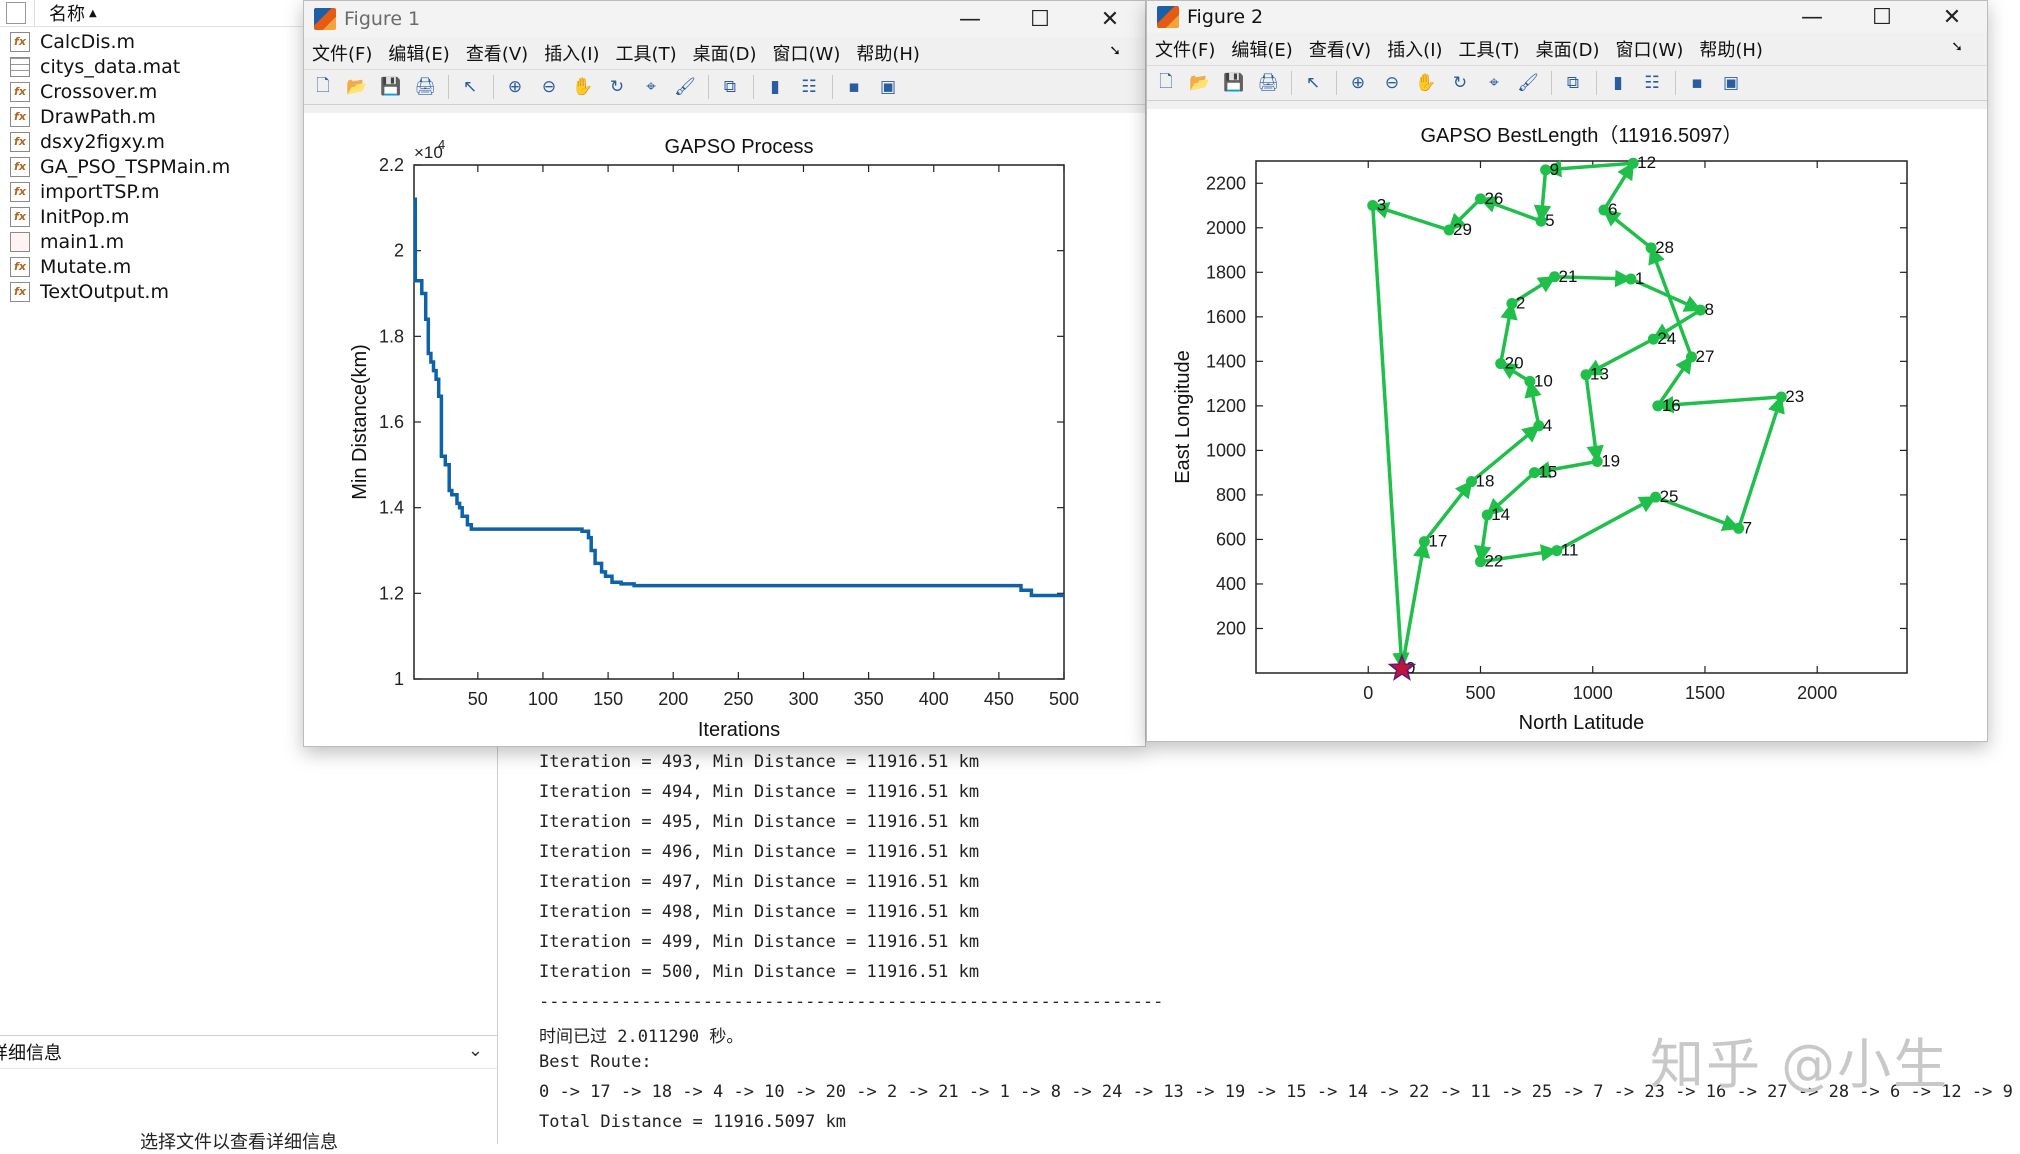 The image size is (2020, 1154). Describe the element at coordinates (869, 699) in the screenshot. I see `x-tick-label: 350` at that location.